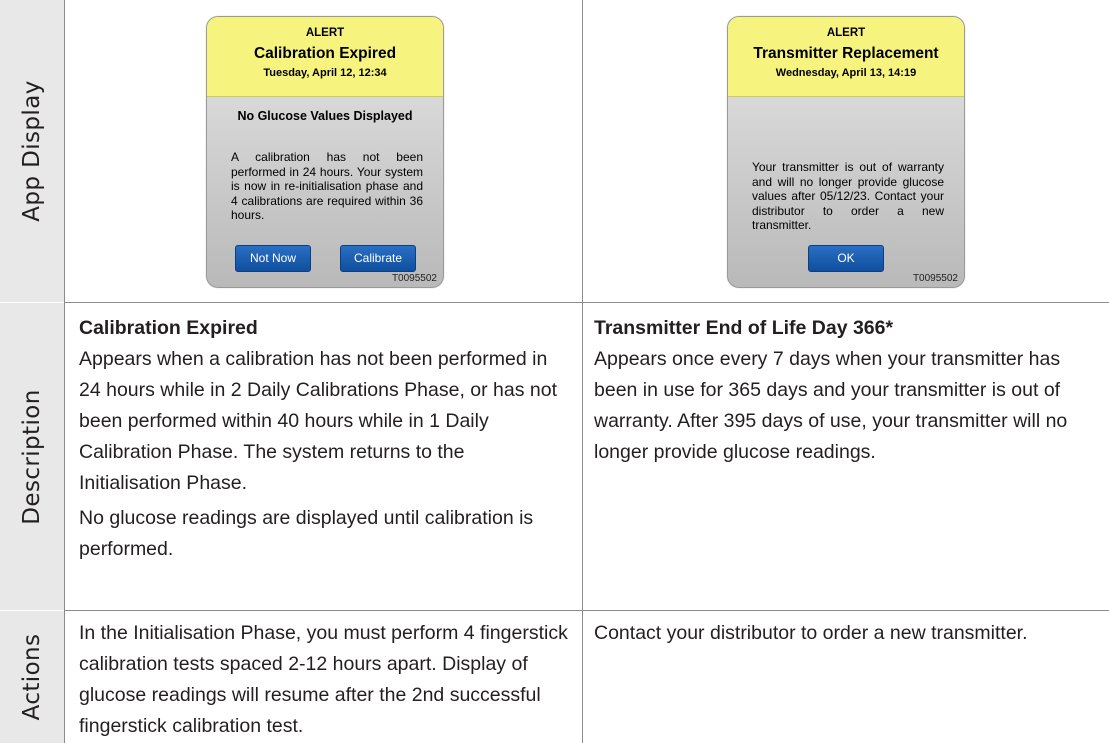  I want to click on row-label-actions: Actions, so click(32, 677).